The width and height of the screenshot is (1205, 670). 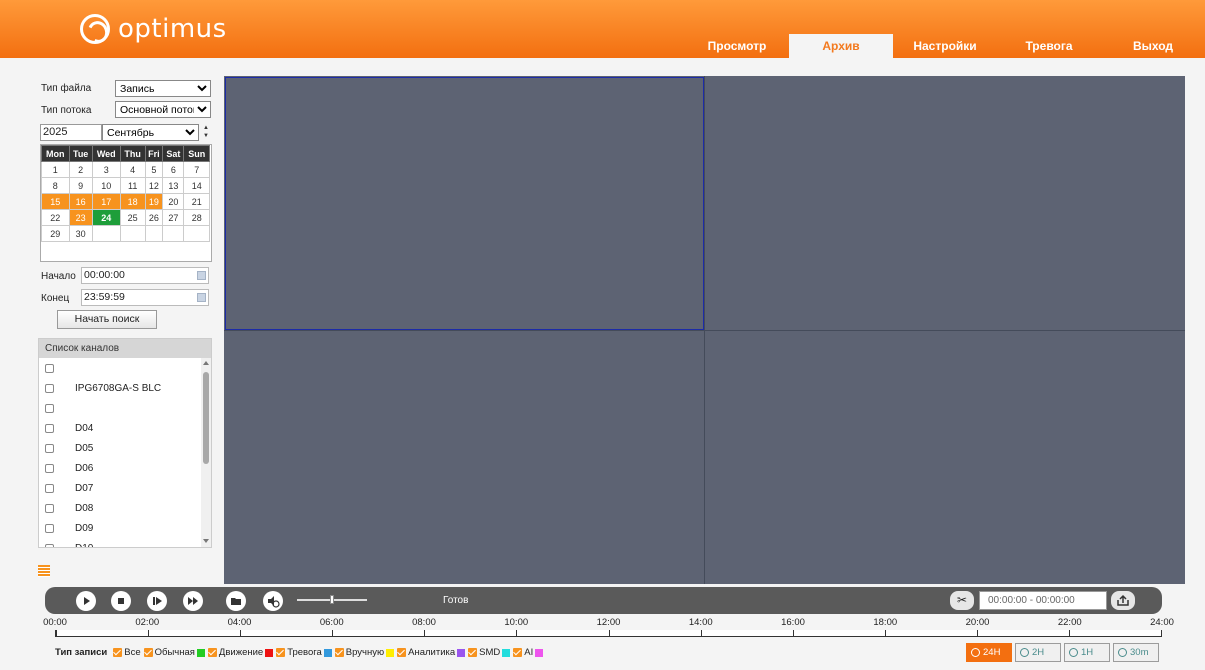 I want to click on legend-item: Движение, so click(x=240, y=652).